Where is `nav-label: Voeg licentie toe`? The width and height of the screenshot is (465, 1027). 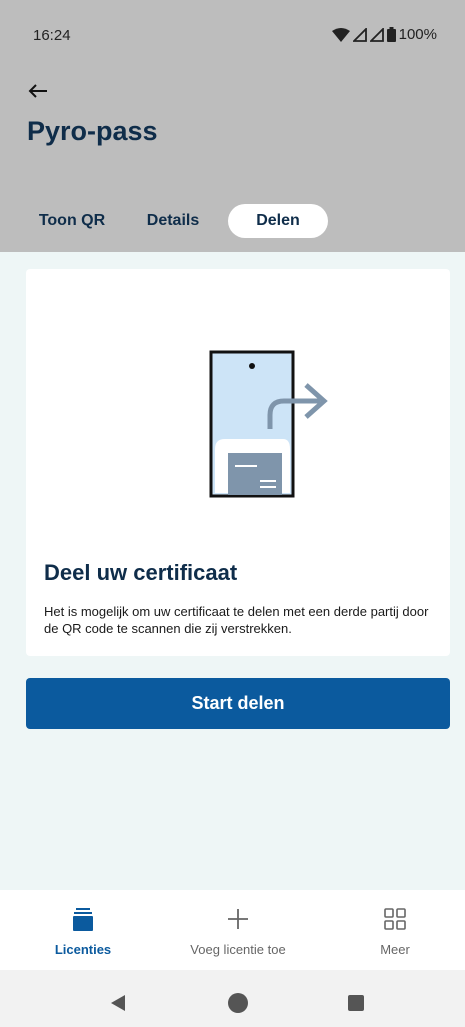
nav-label: Voeg licentie toe is located at coordinates (238, 949).